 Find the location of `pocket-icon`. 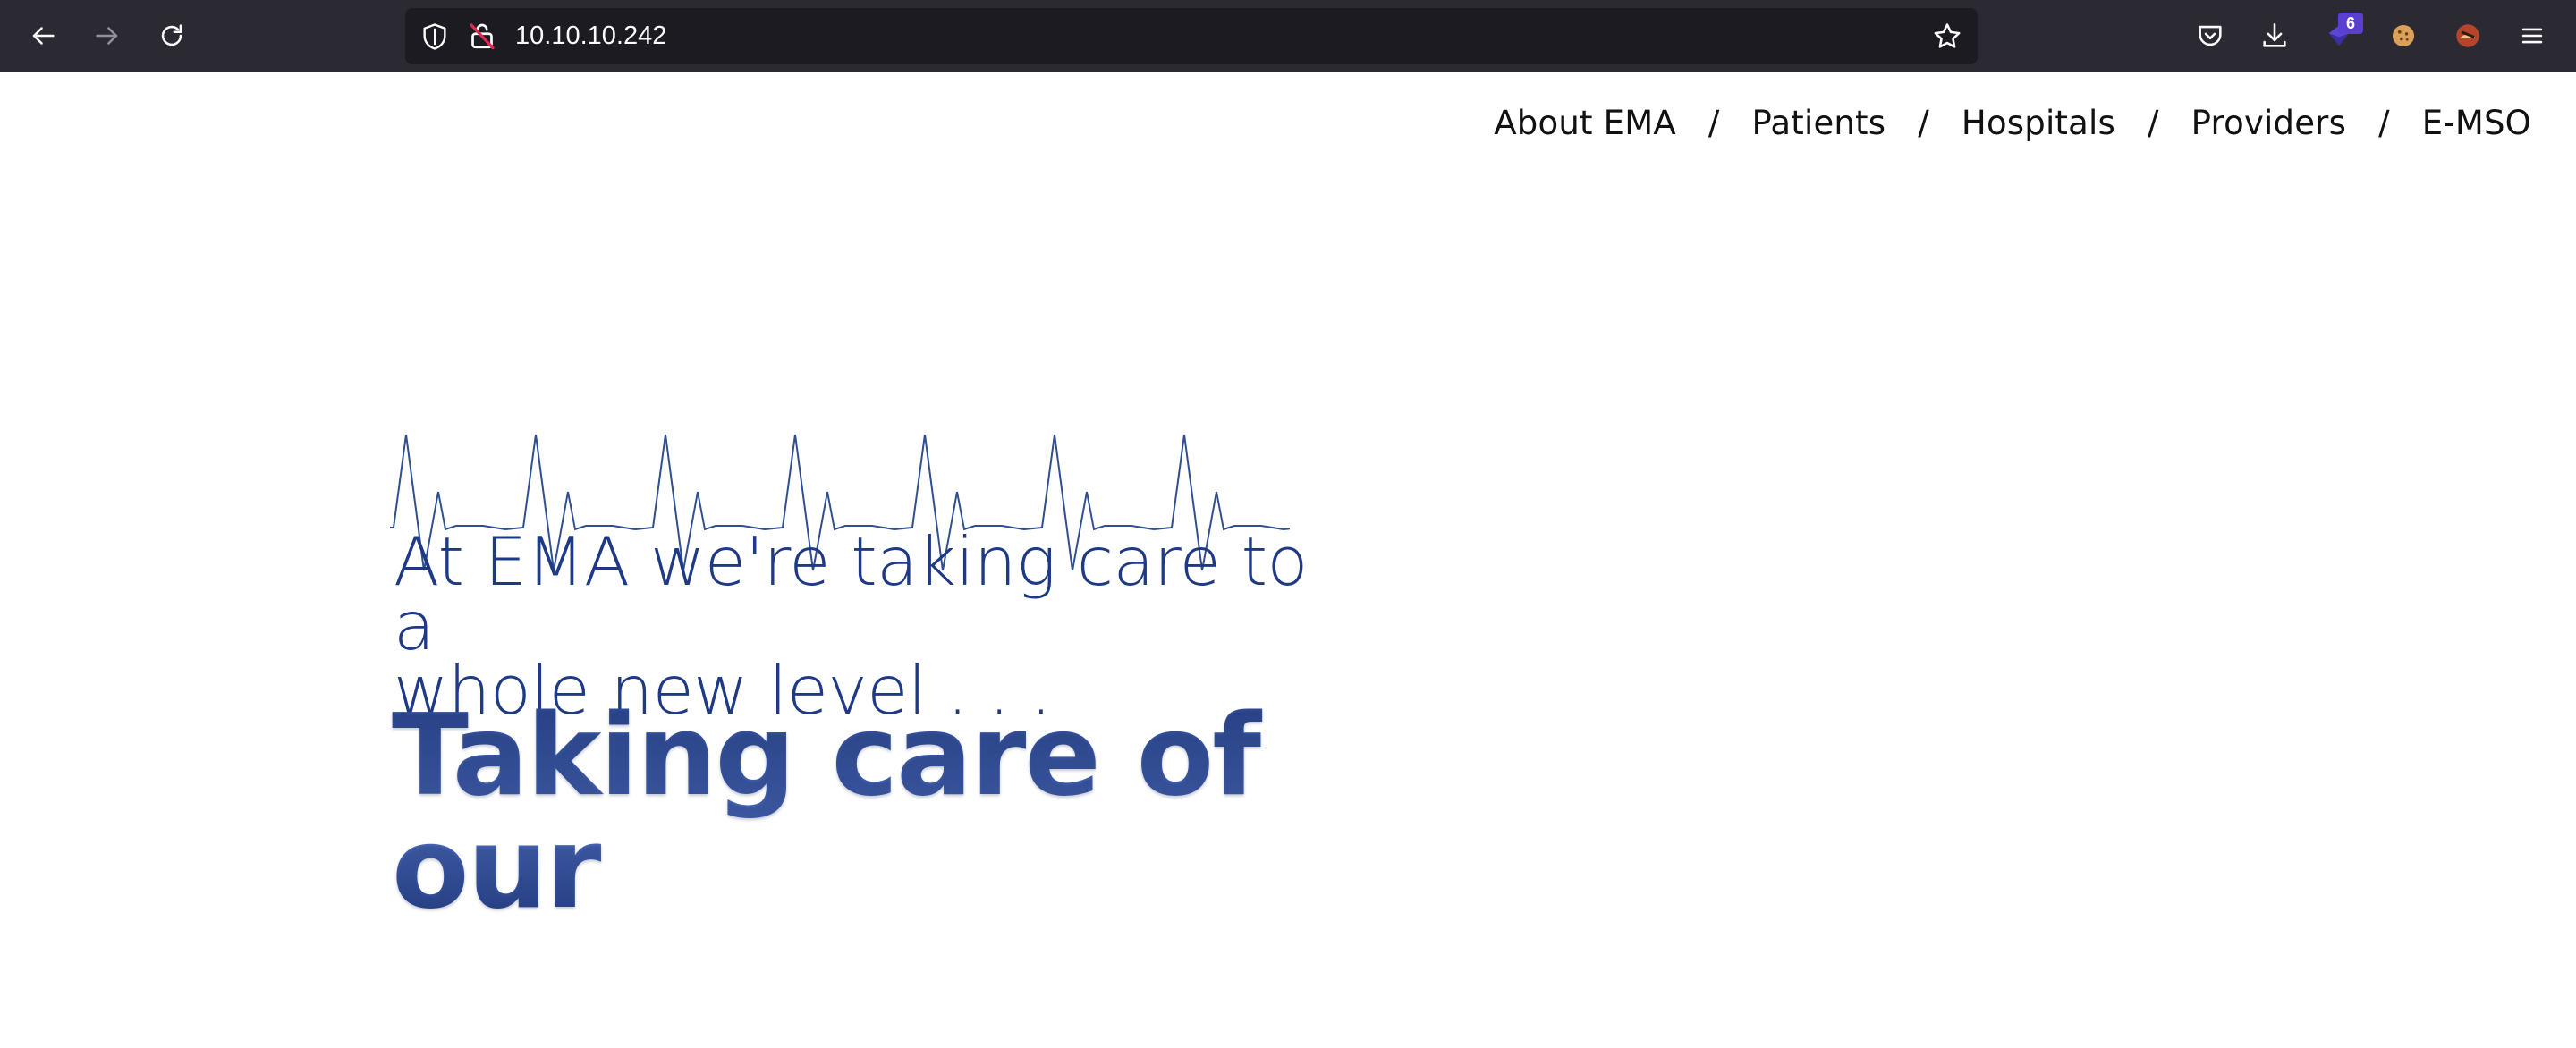

pocket-icon is located at coordinates (2210, 35).